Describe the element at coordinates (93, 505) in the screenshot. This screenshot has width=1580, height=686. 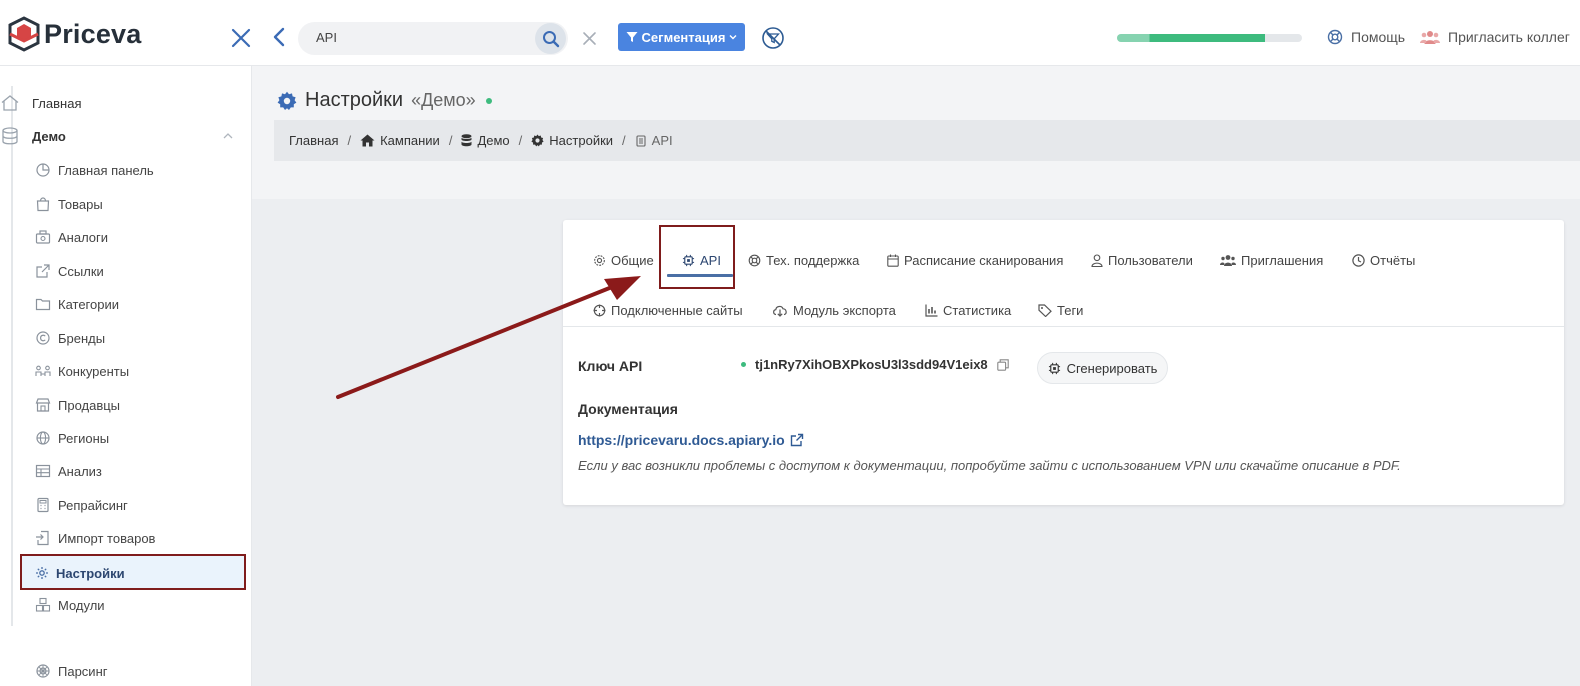
I see `sidebar-item-label: Репрайсинг` at that location.